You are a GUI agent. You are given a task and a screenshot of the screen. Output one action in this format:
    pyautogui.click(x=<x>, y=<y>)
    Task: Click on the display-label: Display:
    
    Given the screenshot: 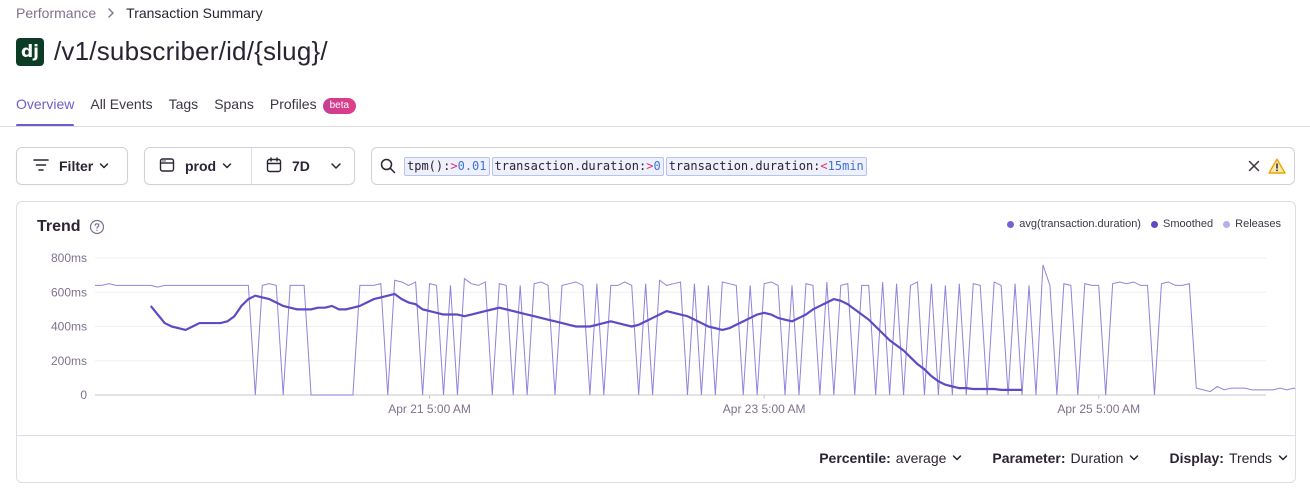 What is the action you would take?
    pyautogui.click(x=1196, y=458)
    